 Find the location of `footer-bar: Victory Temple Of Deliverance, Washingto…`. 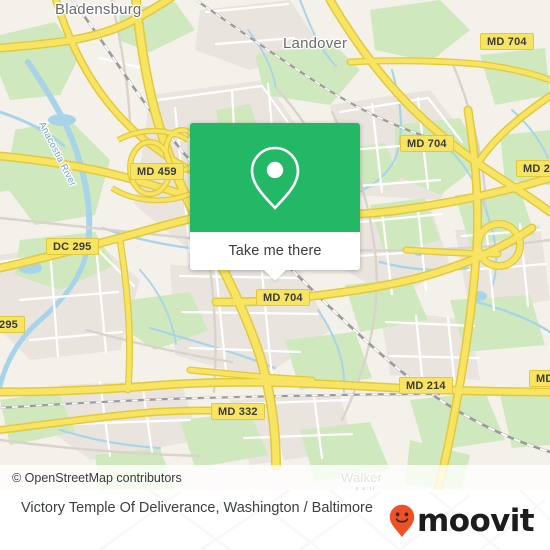

footer-bar: Victory Temple Of Deliverance, Washingto… is located at coordinates (275, 520).